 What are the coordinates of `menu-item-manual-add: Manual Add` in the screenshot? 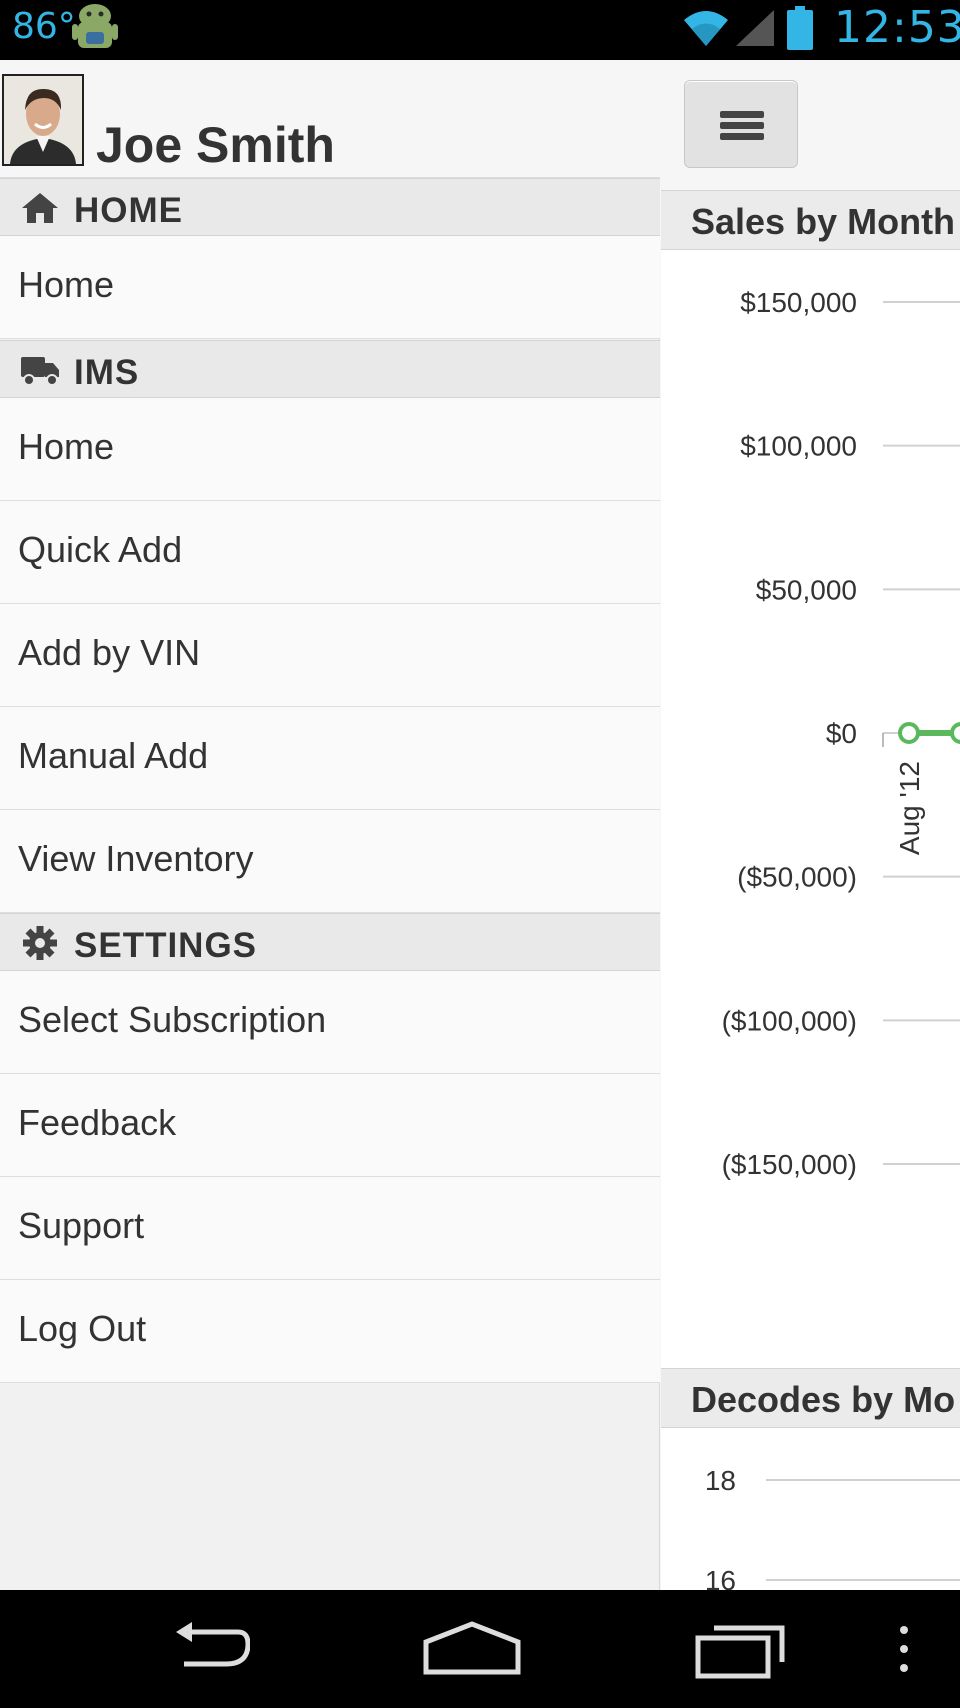 It's located at (330, 758).